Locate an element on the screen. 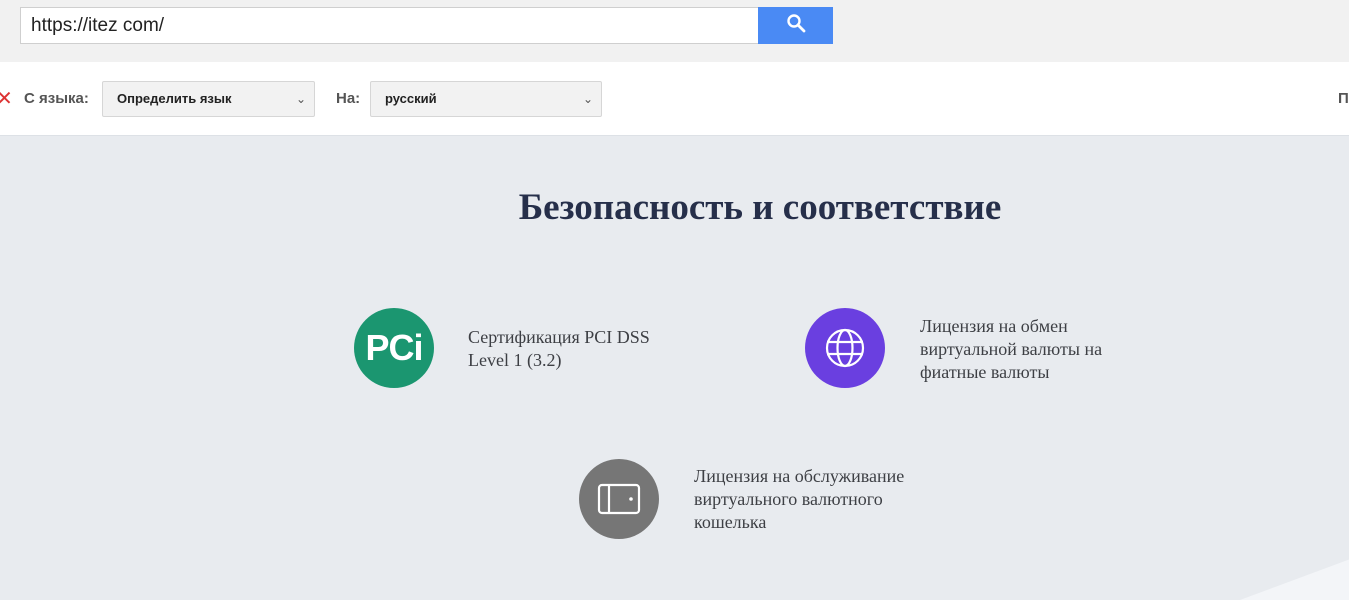  feature-text-pci: Сертификация PCI DSS Level 1 (3.2) is located at coordinates (559, 349).